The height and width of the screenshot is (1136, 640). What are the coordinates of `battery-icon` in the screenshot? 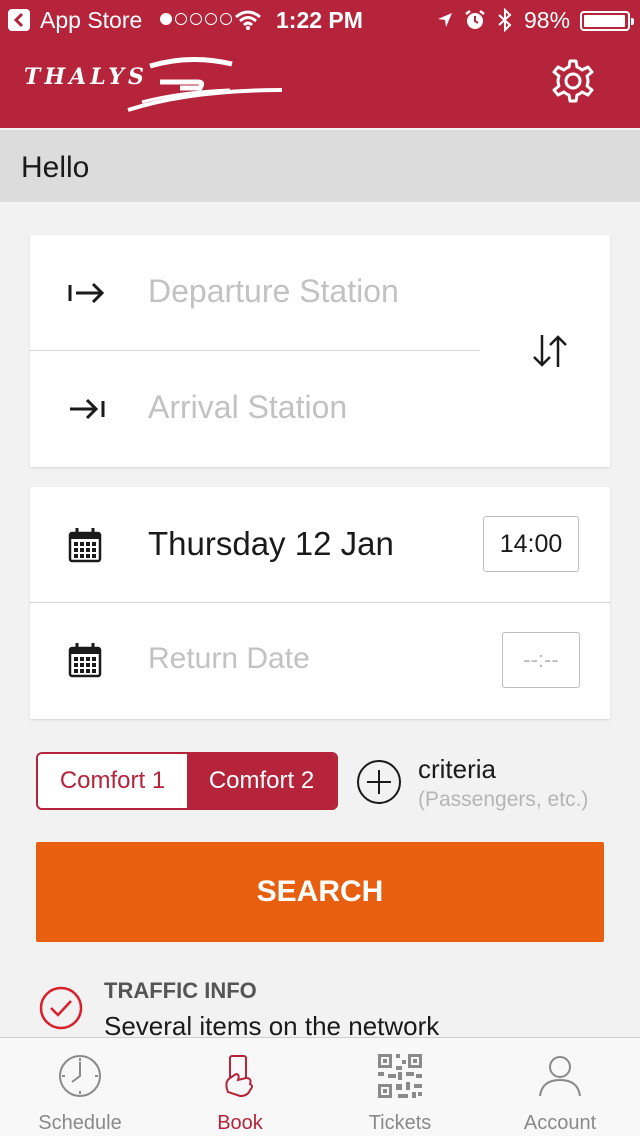 It's located at (607, 21).